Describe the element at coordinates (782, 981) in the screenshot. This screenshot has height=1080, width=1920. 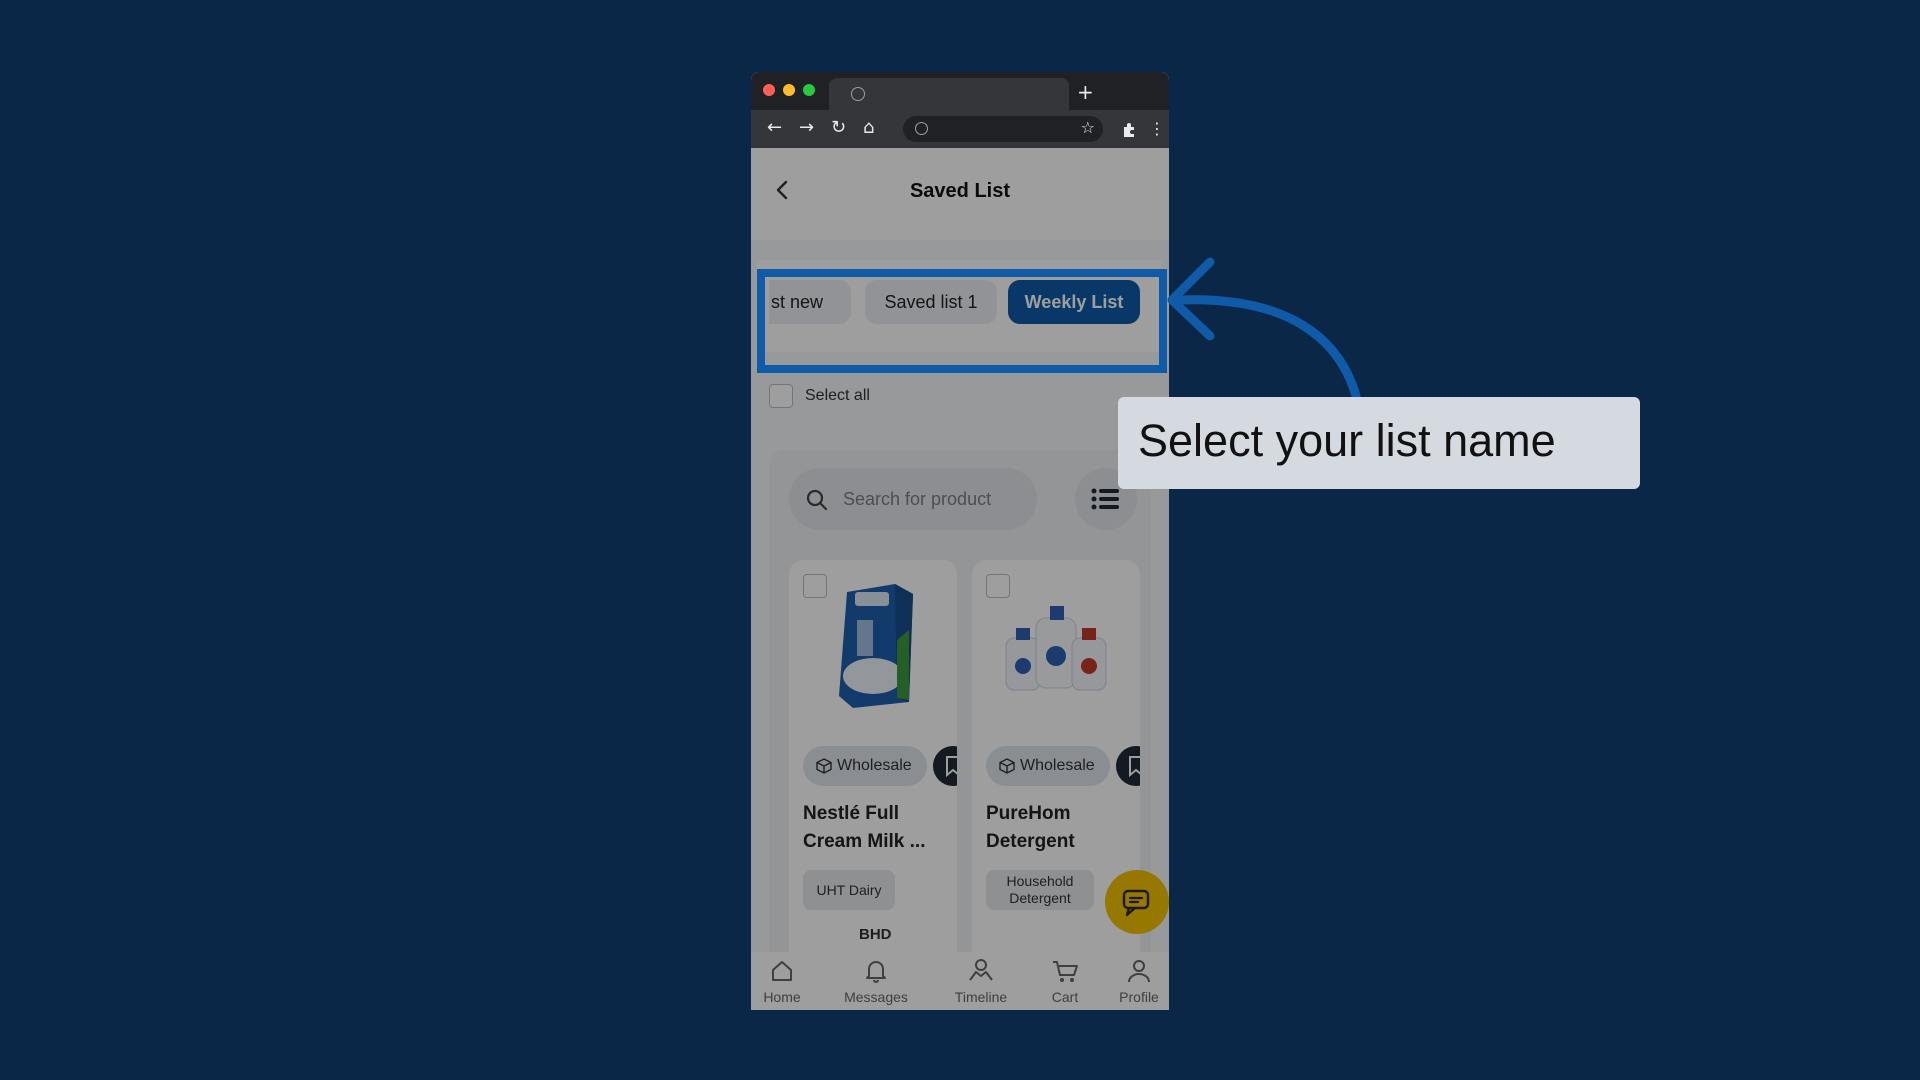
I see `nav-home: Home` at that location.